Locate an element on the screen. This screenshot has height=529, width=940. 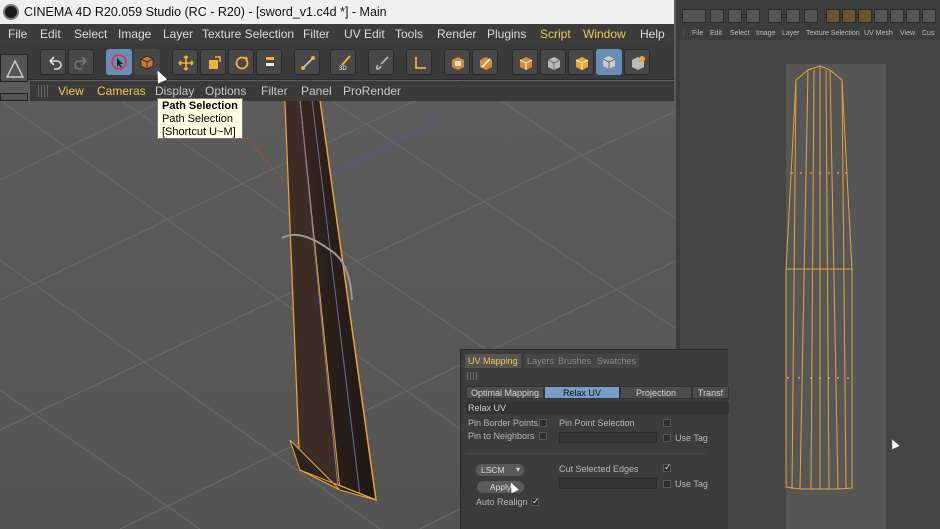
paint-button is located at coordinates (381, 62).